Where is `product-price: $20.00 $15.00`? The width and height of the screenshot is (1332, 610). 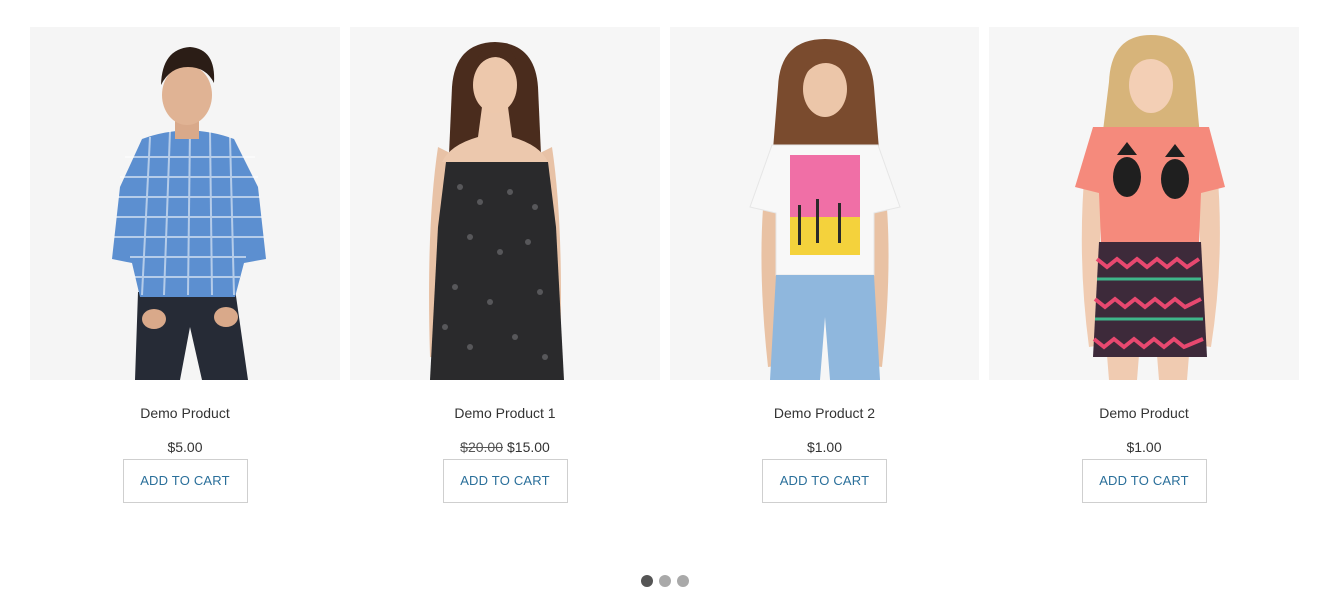
product-price: $20.00 $15.00 is located at coordinates (505, 447).